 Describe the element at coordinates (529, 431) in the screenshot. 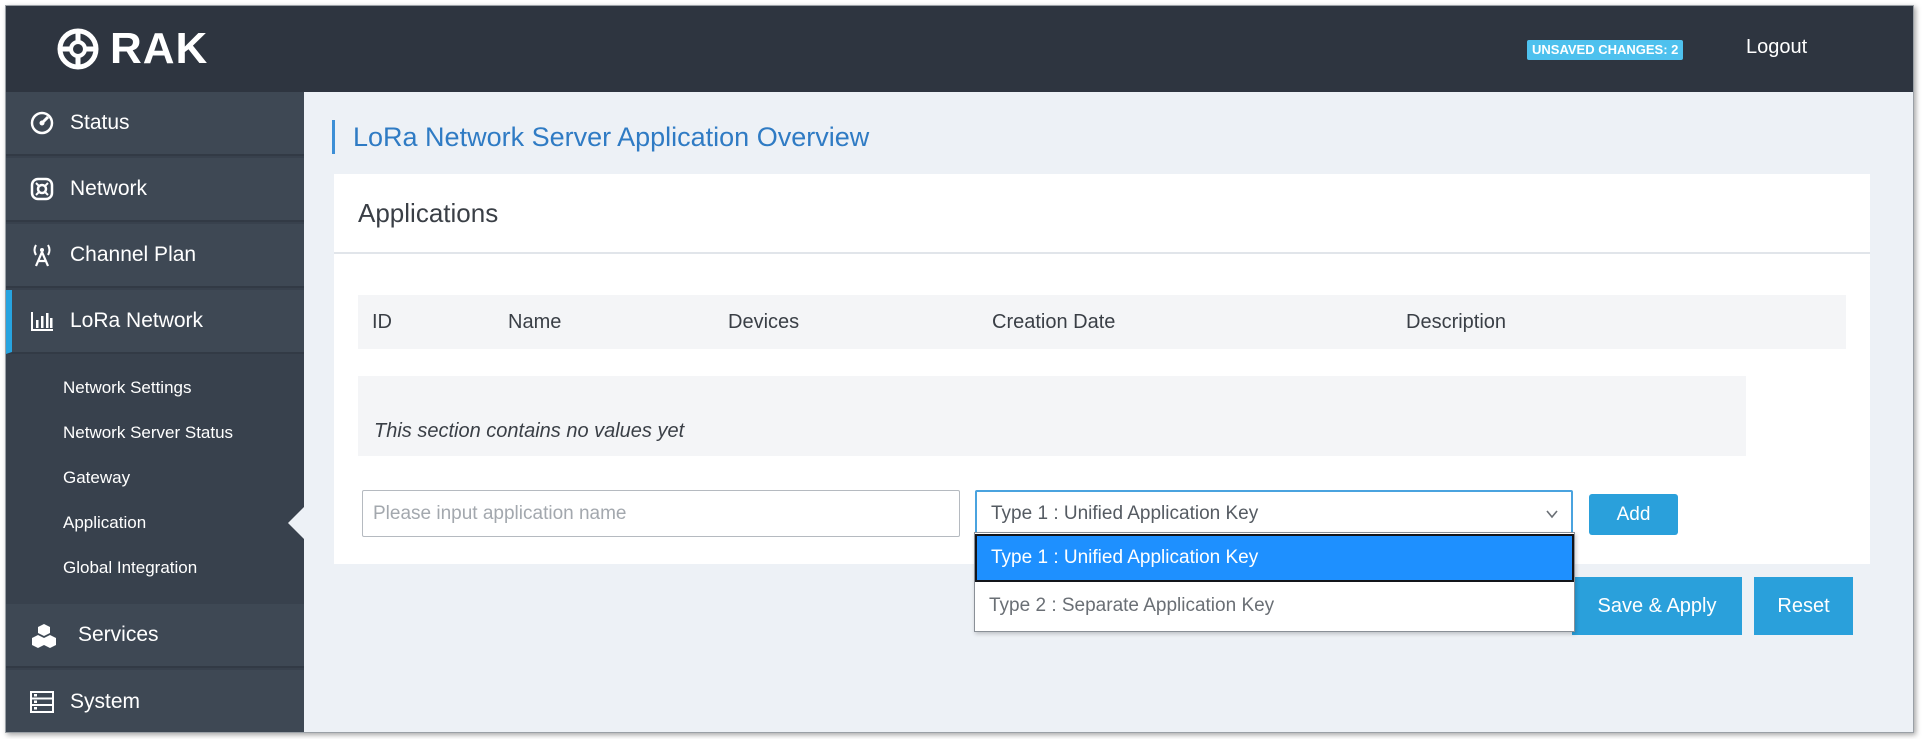

I see `empty-table-message: This section contains no values yet` at that location.